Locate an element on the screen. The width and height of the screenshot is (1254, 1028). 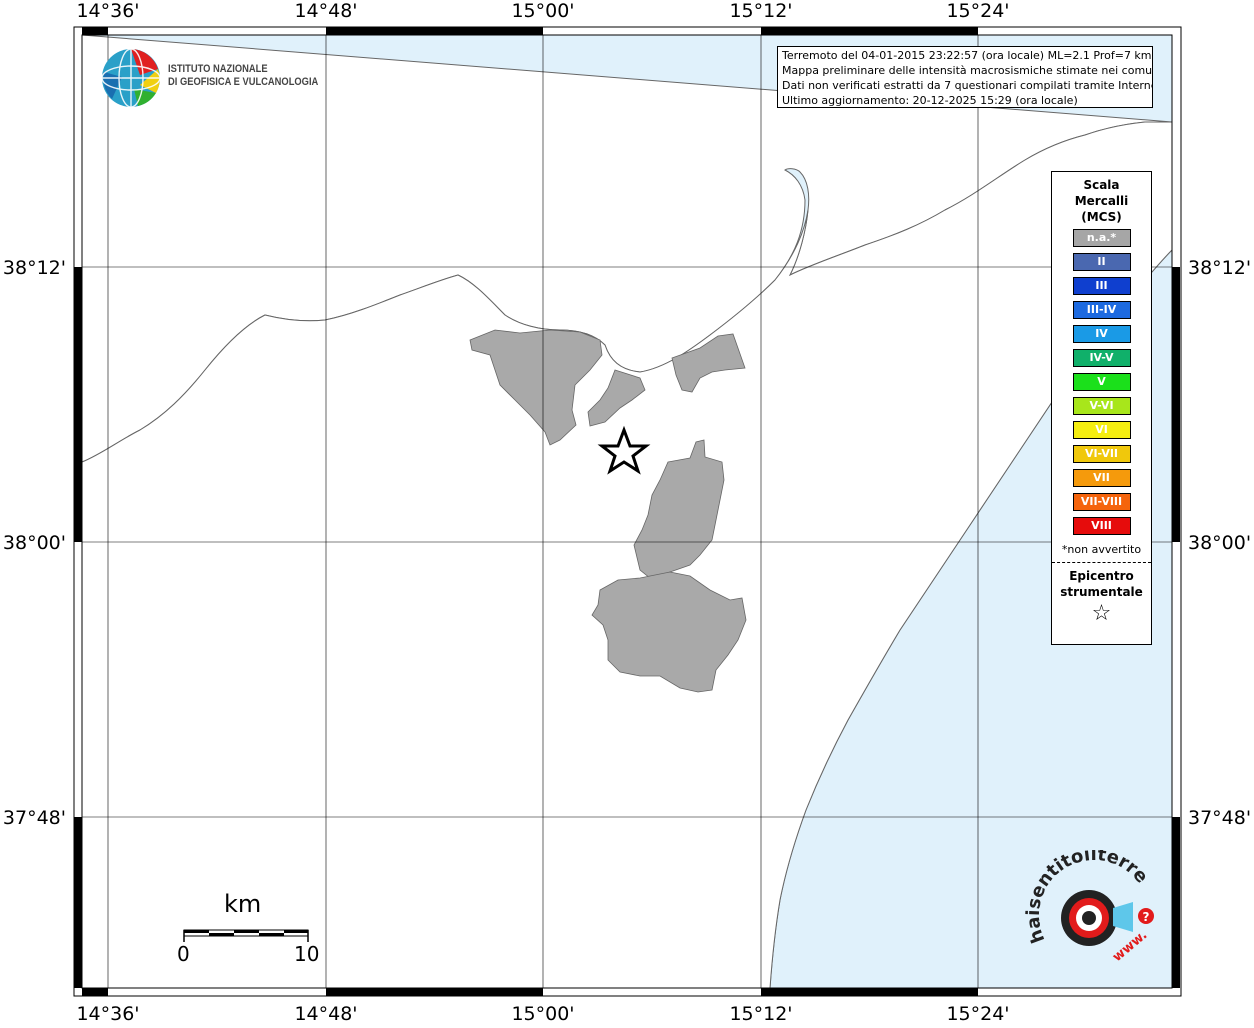
scale-max: 10 is located at coordinates (307, 954).